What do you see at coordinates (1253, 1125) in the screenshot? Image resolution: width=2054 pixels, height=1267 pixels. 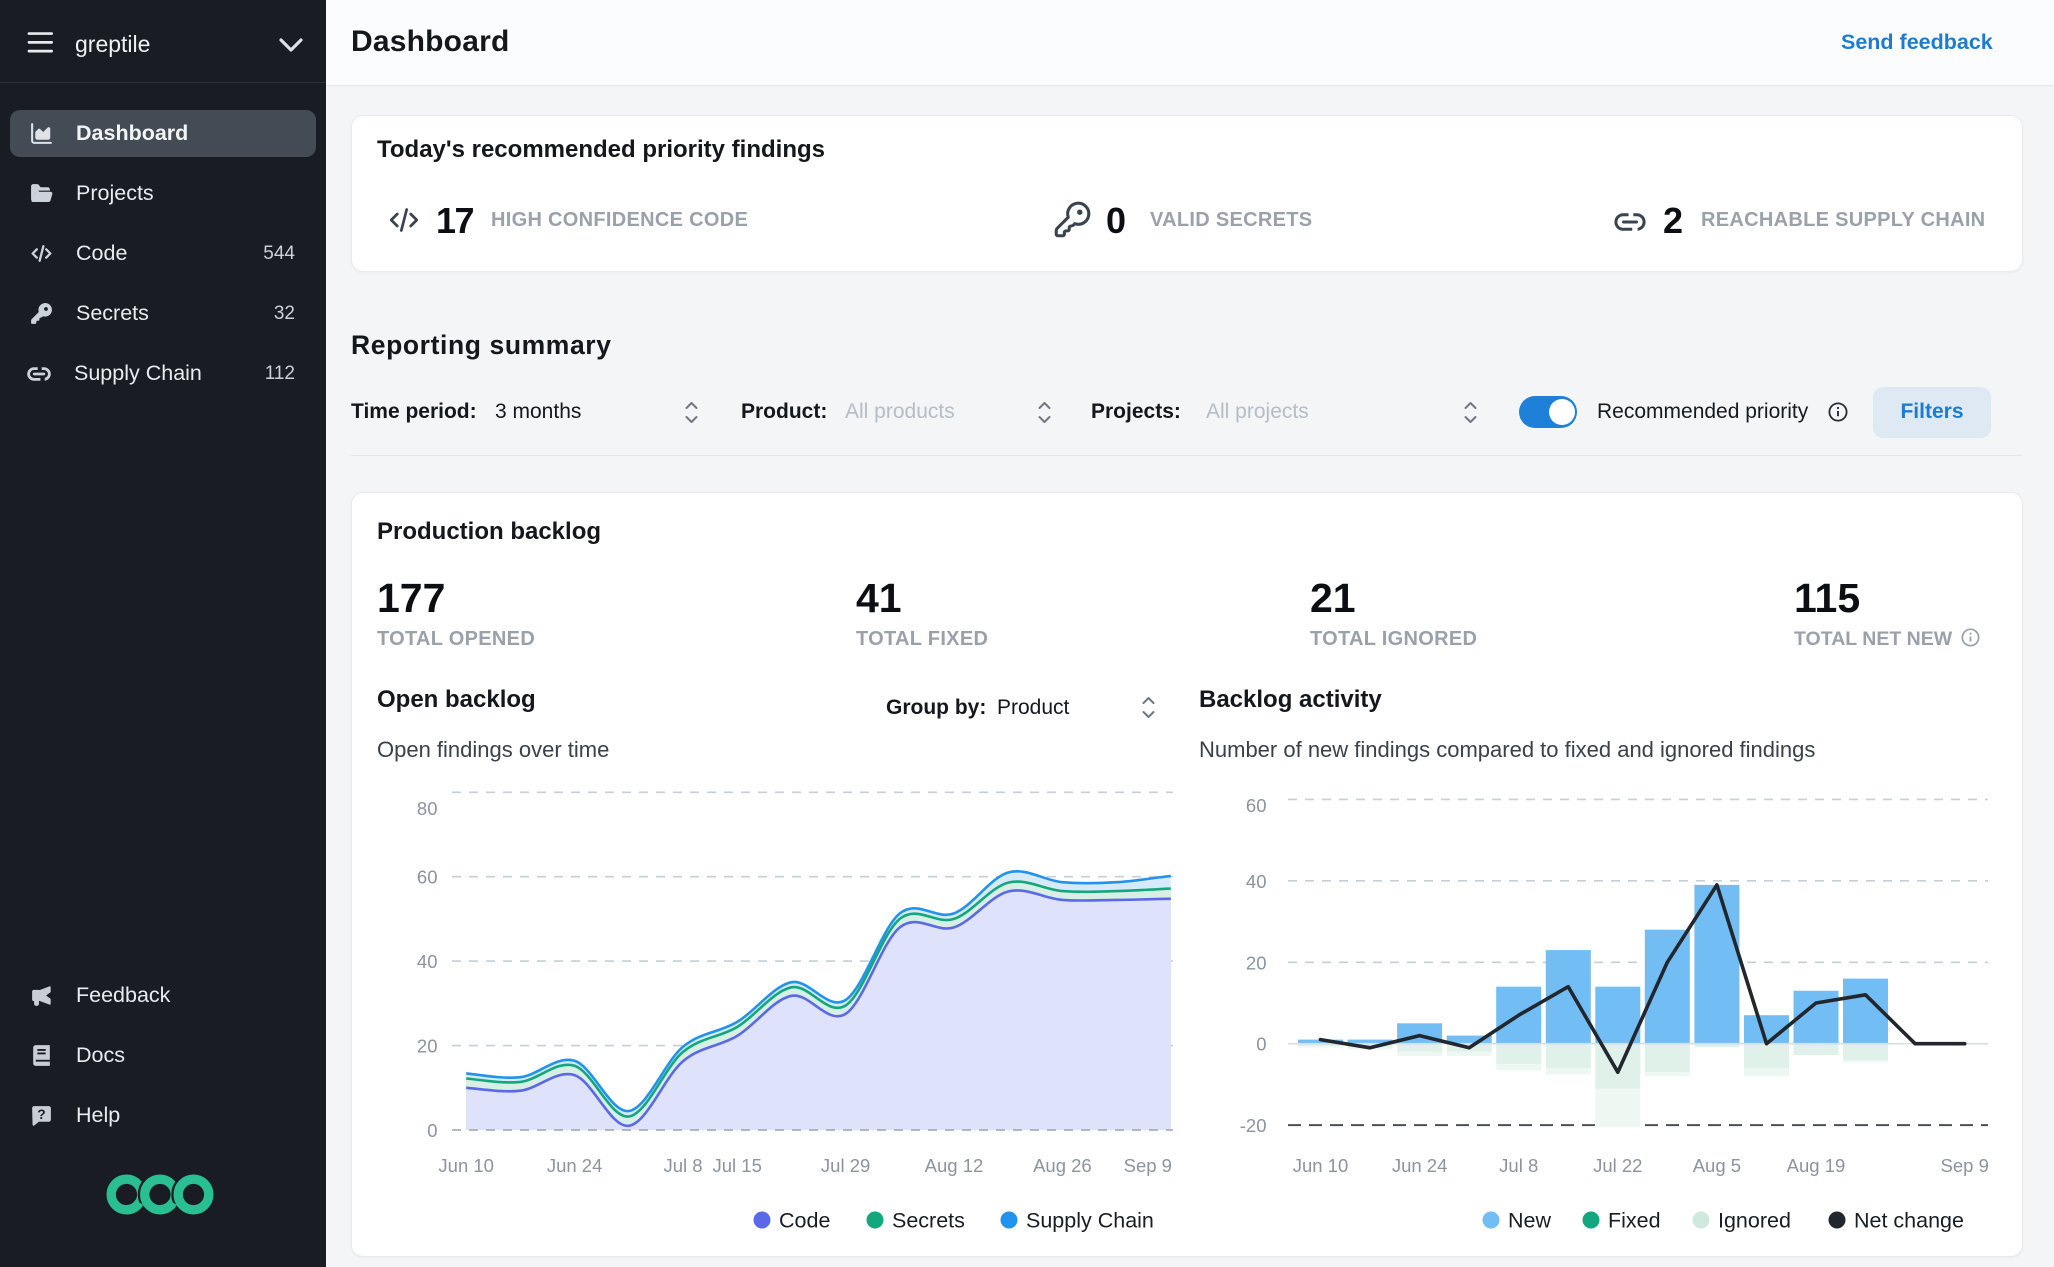 I see `svg-text: -20` at bounding box center [1253, 1125].